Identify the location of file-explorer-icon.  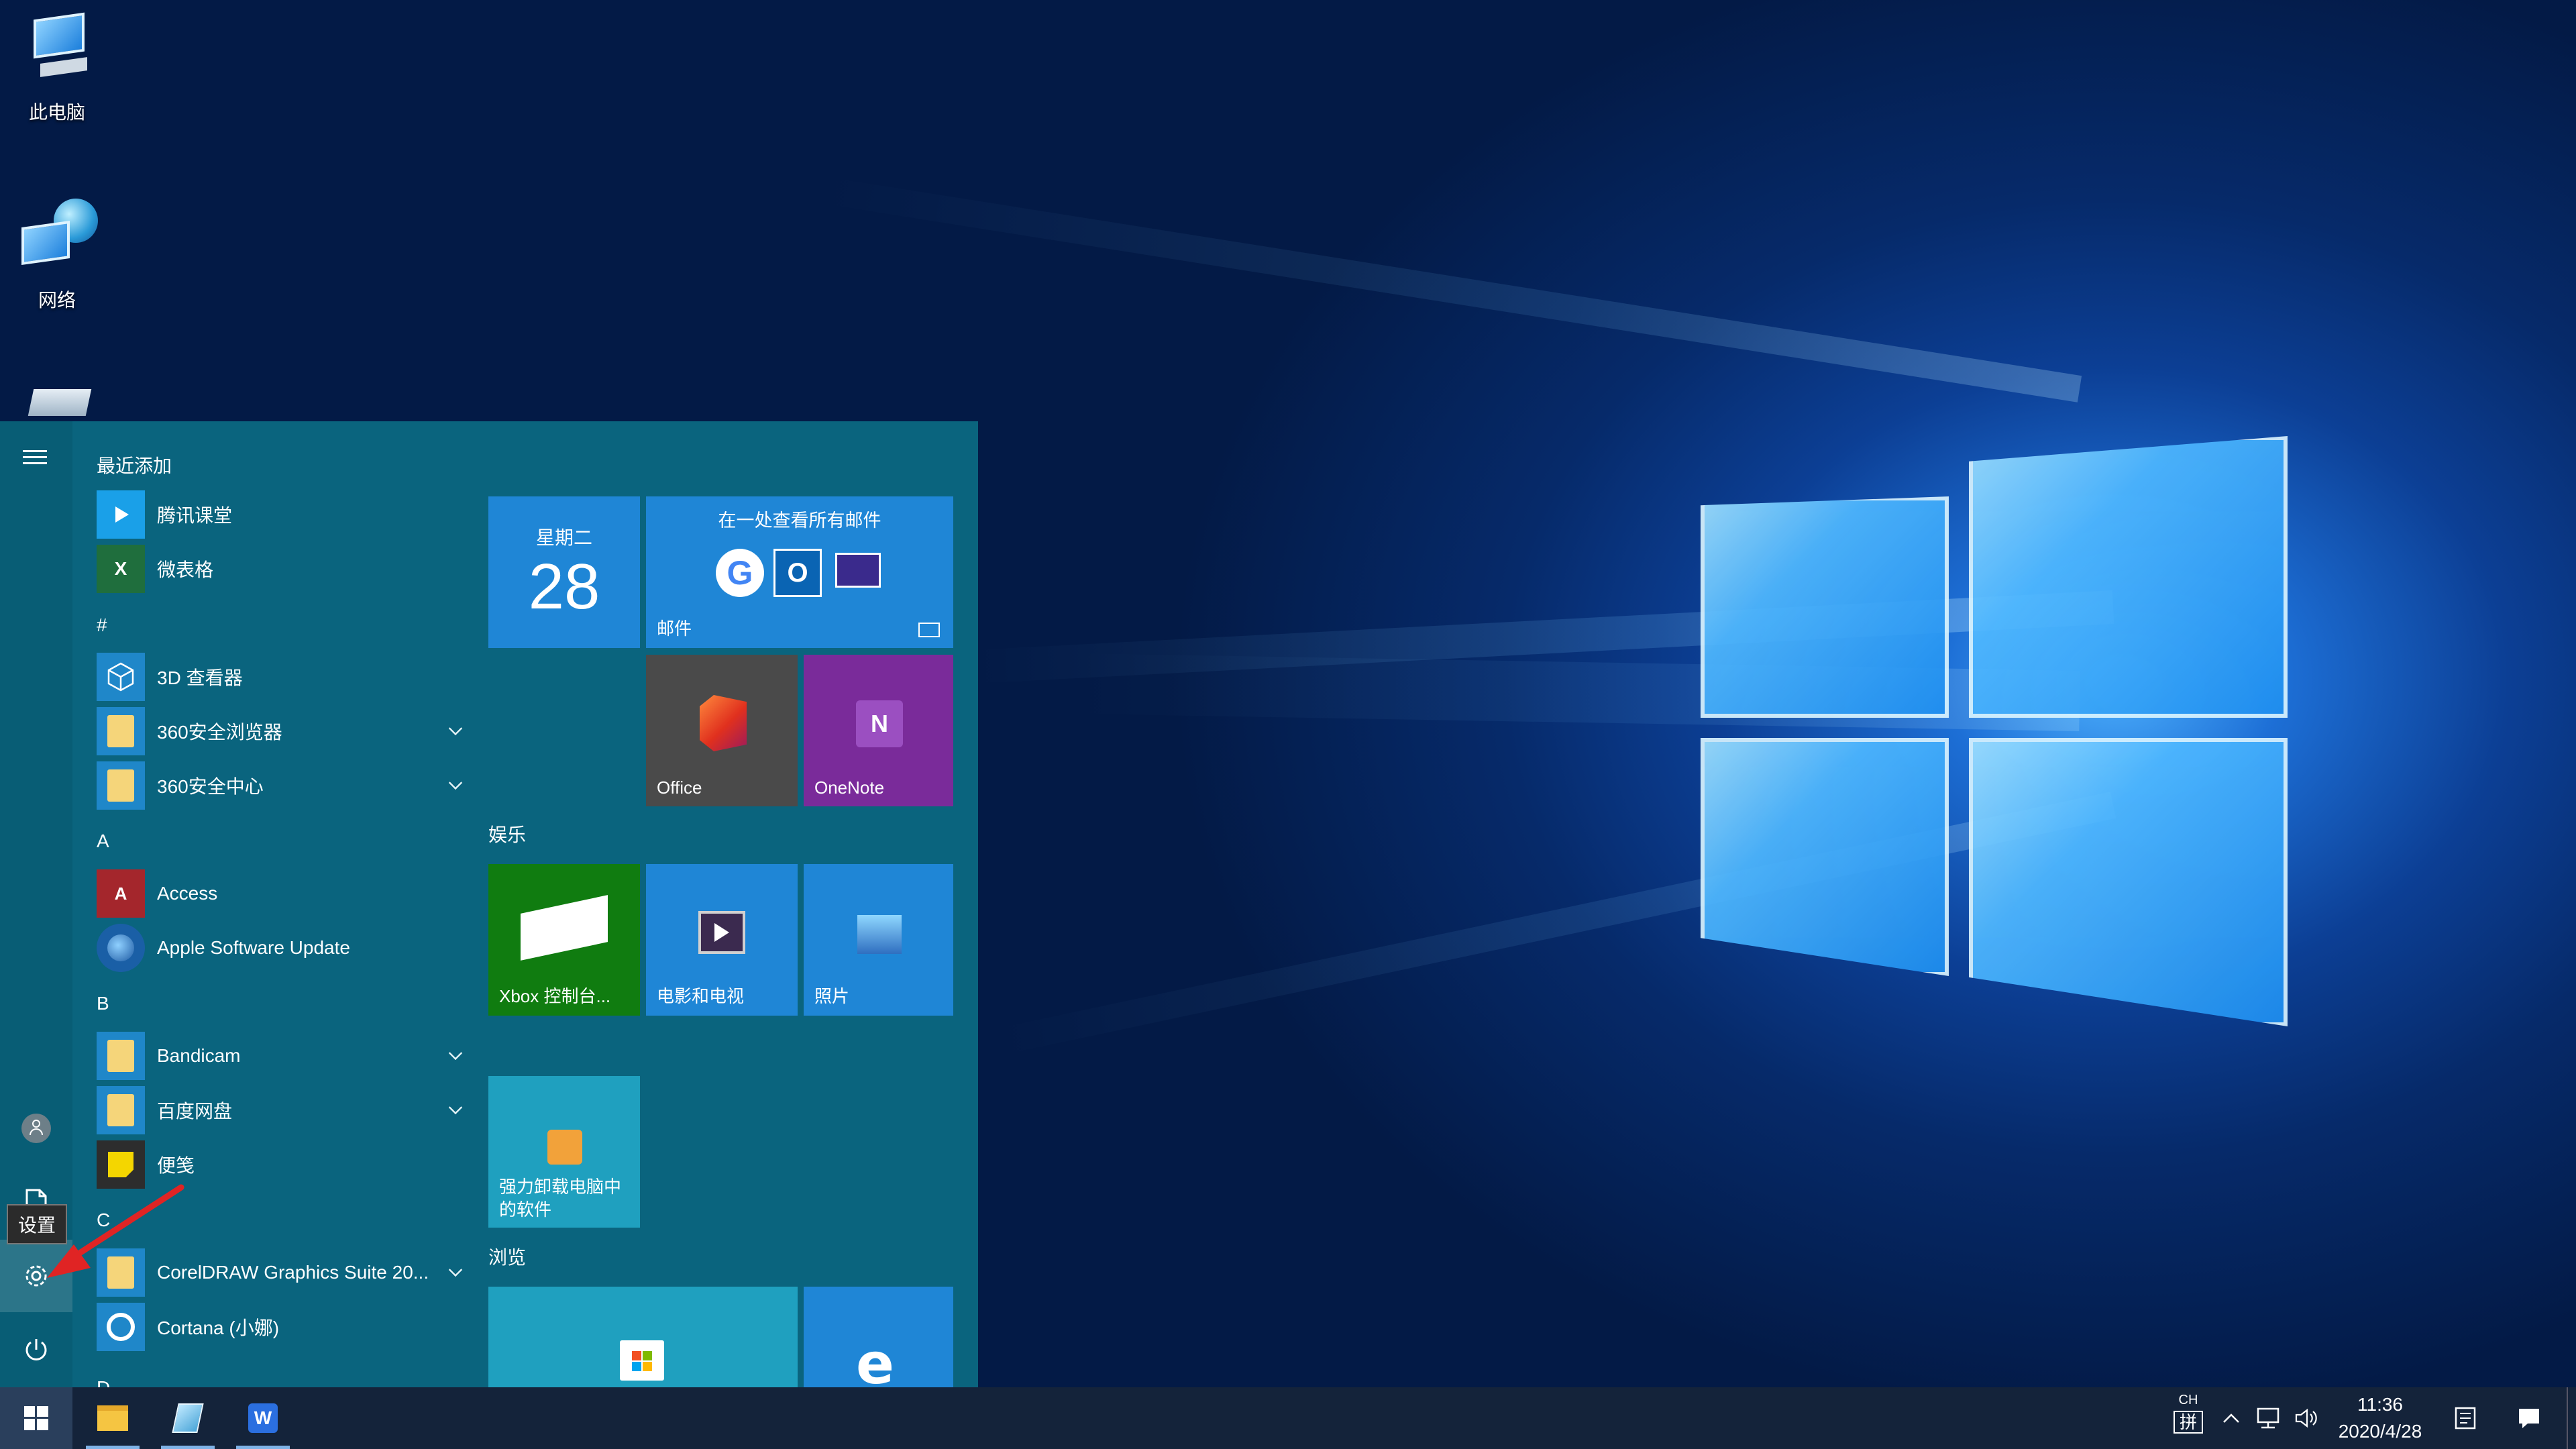
(112, 1418).